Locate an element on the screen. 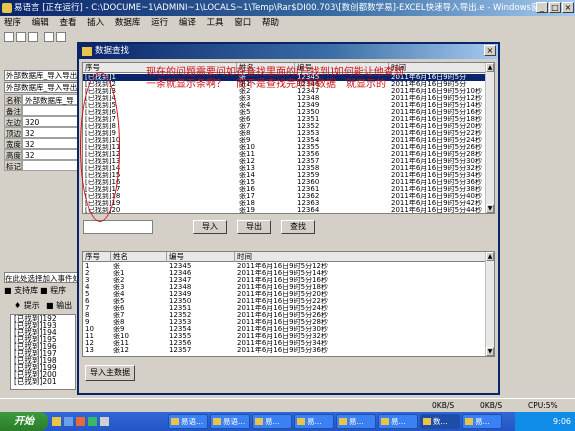 Image resolution: width=575 pixels, height=431 pixels. tab-hint-label: 提示 is located at coordinates (31, 305).